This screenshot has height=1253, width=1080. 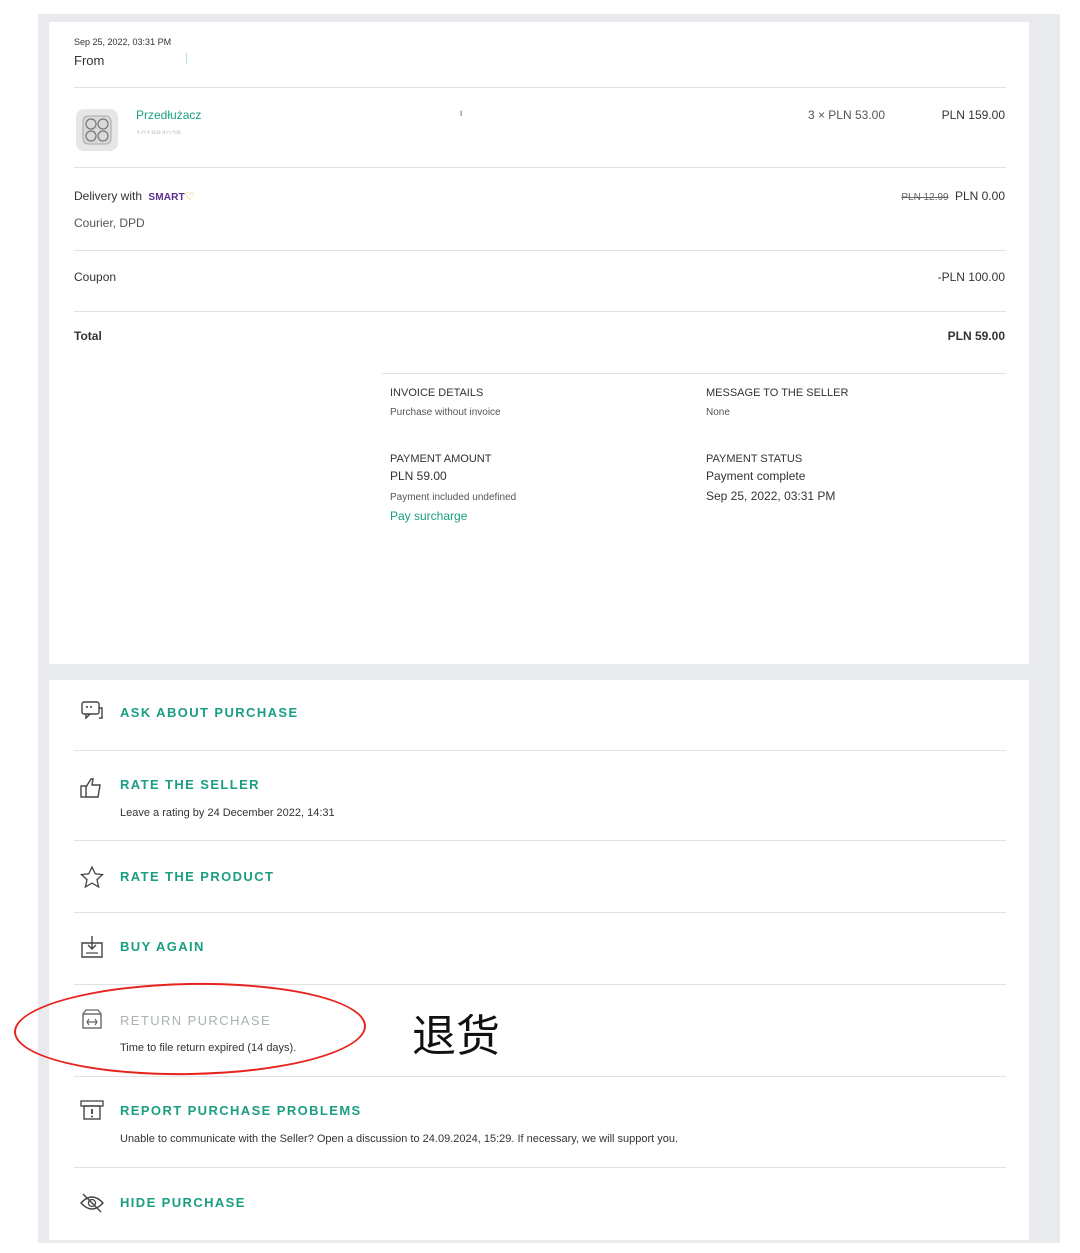 What do you see at coordinates (976, 336) in the screenshot?
I see `total-value: PLN 59.00` at bounding box center [976, 336].